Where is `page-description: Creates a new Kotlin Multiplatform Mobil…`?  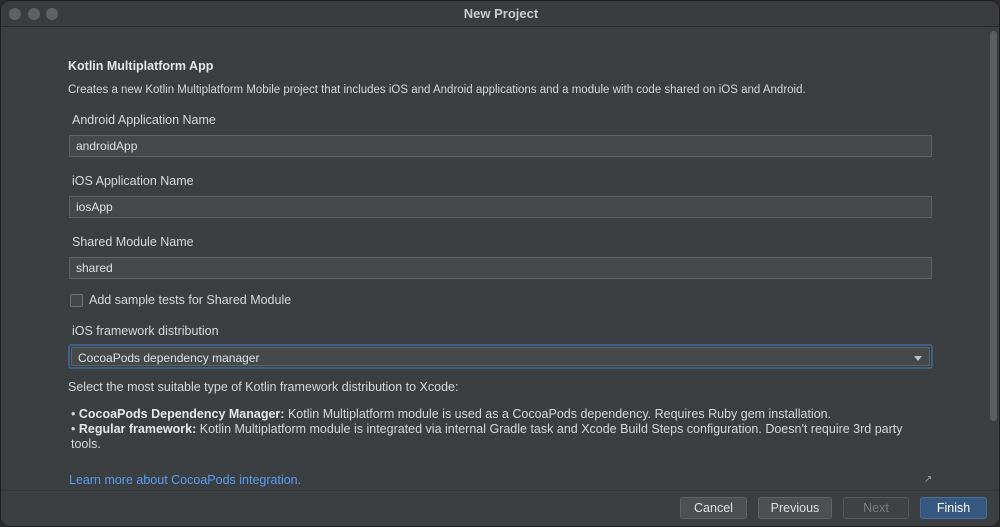
page-description: Creates a new Kotlin Multiplatform Mobil… is located at coordinates (437, 90).